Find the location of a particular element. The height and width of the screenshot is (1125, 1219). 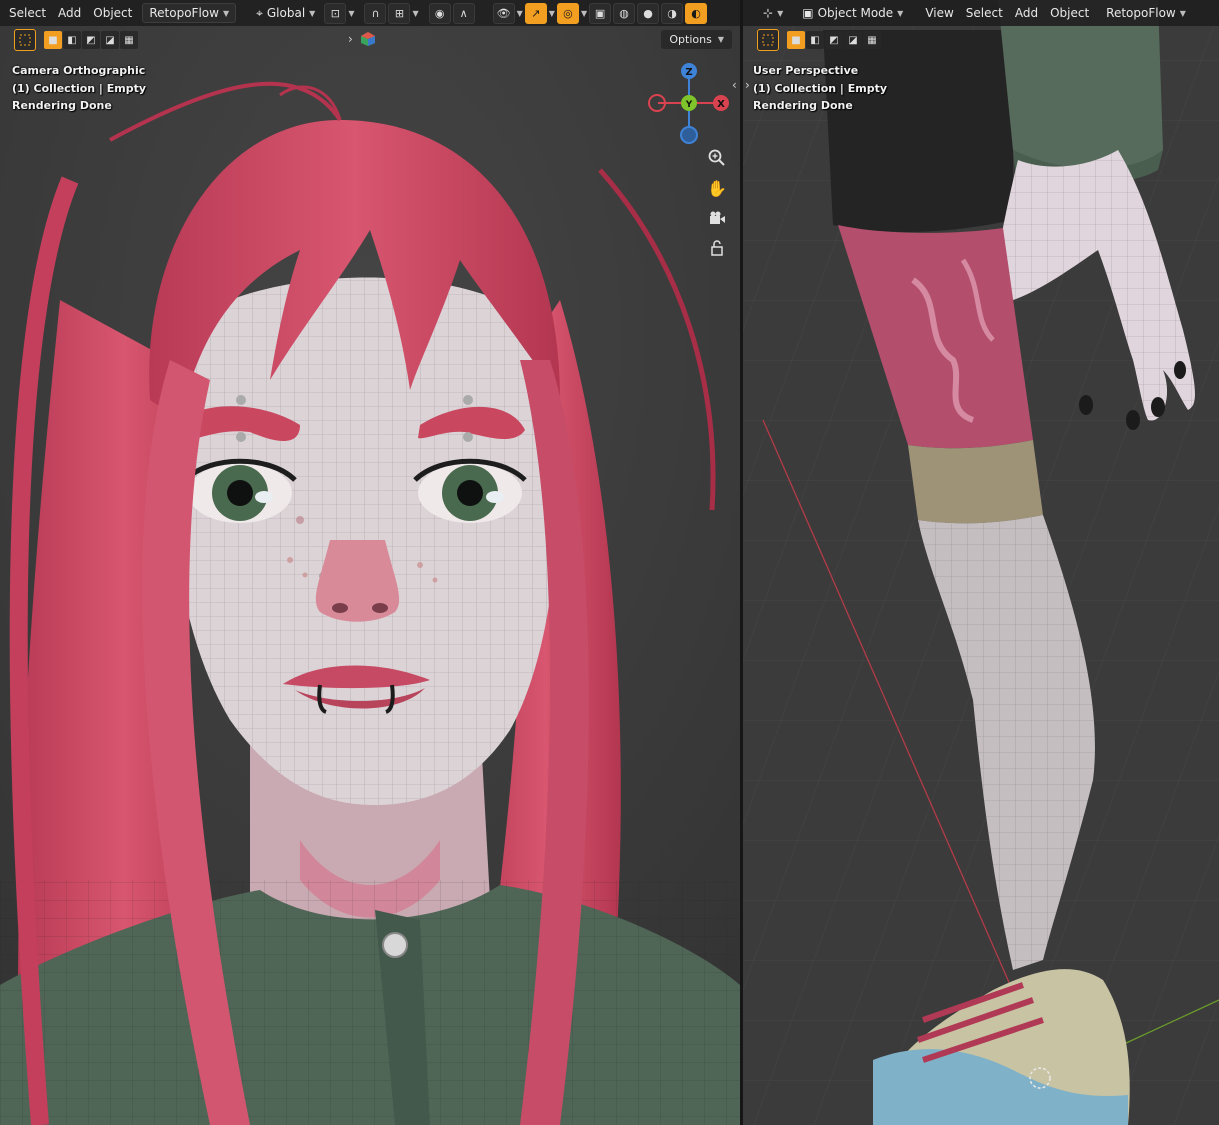

toolbar-toggle-chevron-icon: › is located at coordinates (747, 85).